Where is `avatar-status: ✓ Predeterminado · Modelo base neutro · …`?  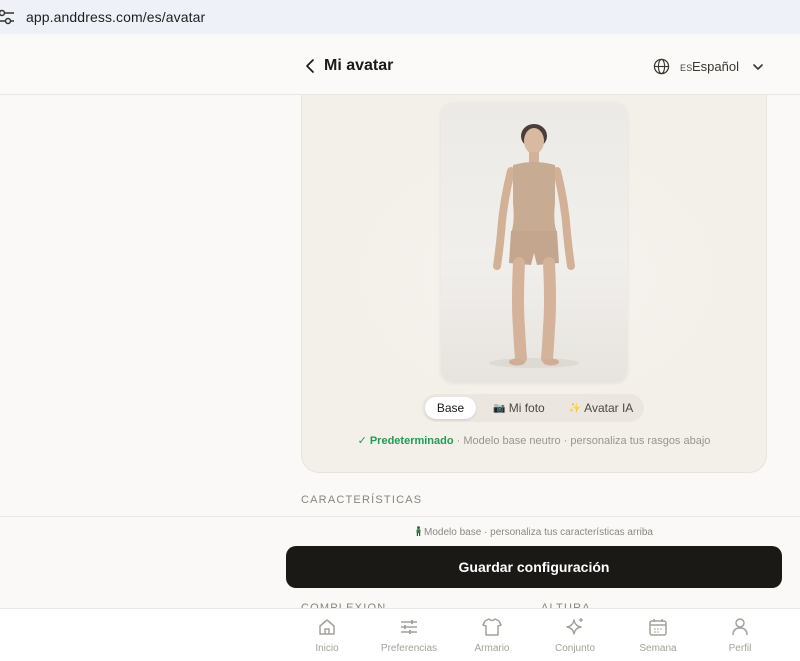
avatar-status: ✓ Predeterminado · Modelo base neutro · … is located at coordinates (534, 440).